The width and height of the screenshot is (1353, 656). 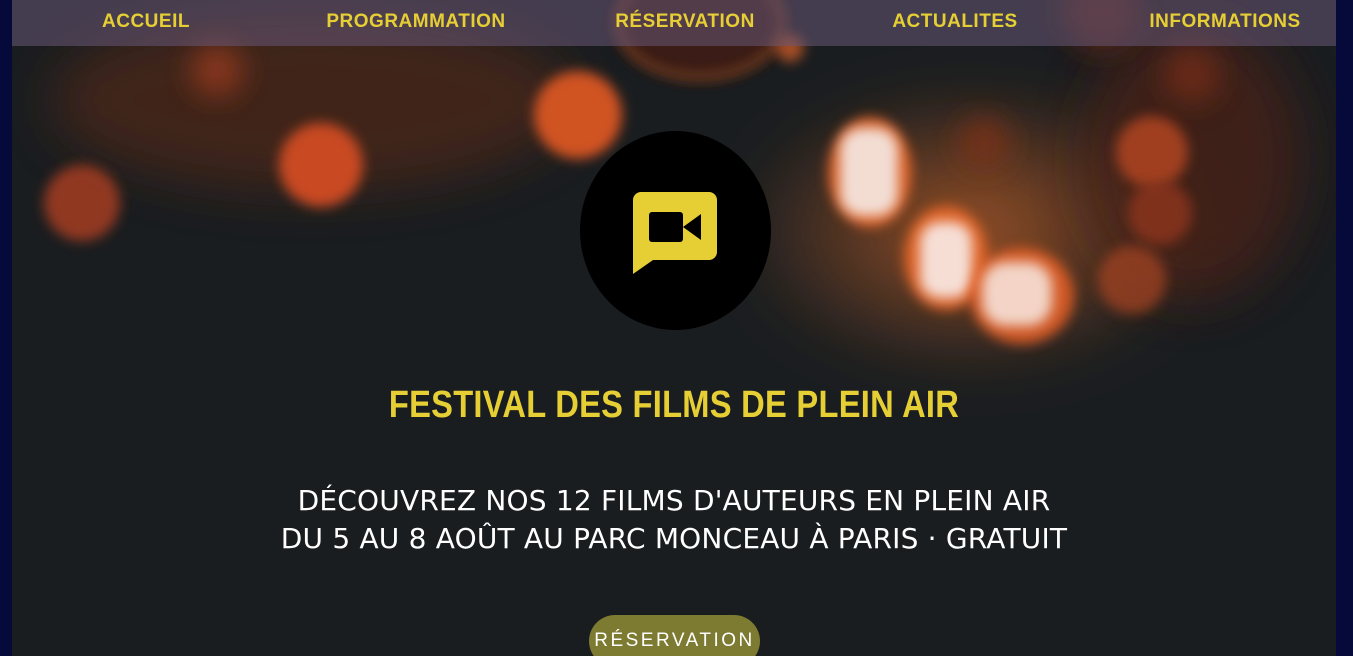 What do you see at coordinates (954, 23) in the screenshot?
I see `nav-link-actualites: ACTUALITES` at bounding box center [954, 23].